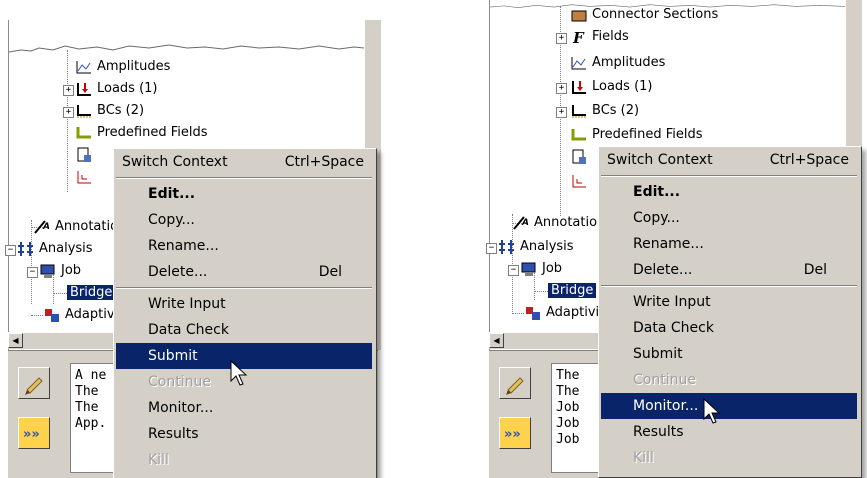  Describe the element at coordinates (127, 88) in the screenshot. I see `tree-item-label: Loads (1)` at that location.